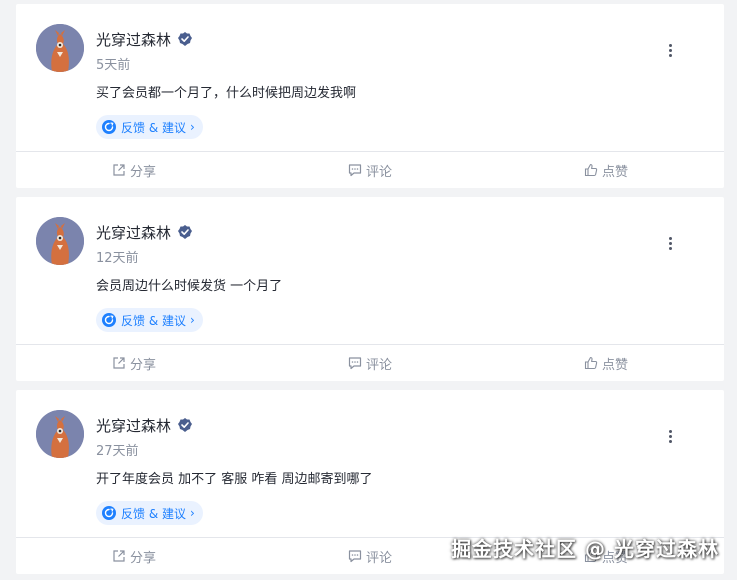  What do you see at coordinates (234, 479) in the screenshot?
I see `post-content: 开了年度会员 加不了 客服 咋看 周边邮寄到哪了` at bounding box center [234, 479].